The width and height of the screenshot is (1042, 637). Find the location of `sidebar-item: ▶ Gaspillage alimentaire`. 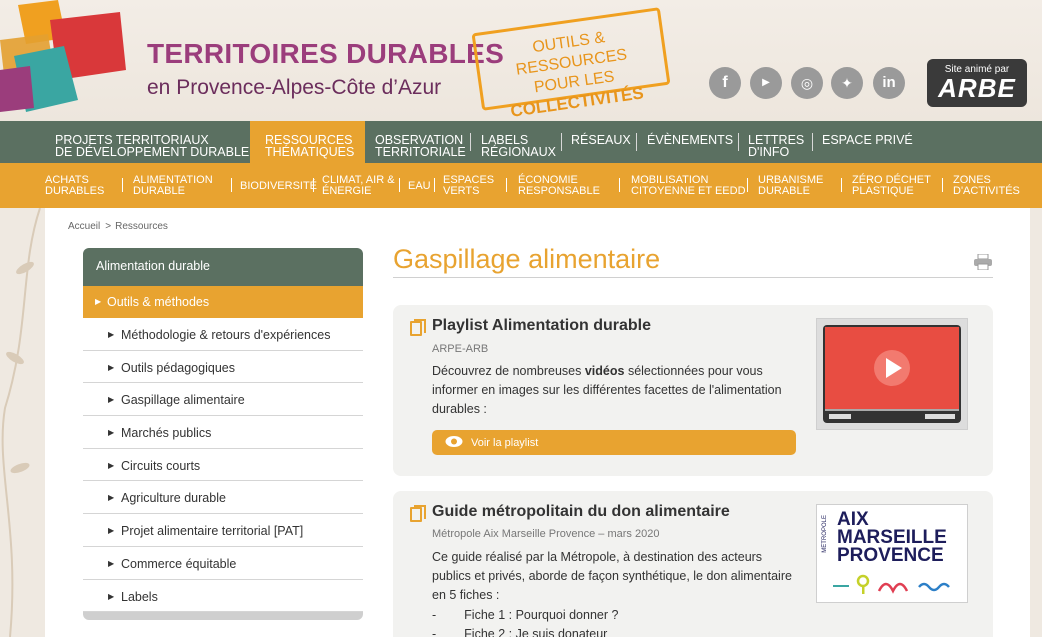

sidebar-item: ▶ Gaspillage alimentaire is located at coordinates (223, 400).